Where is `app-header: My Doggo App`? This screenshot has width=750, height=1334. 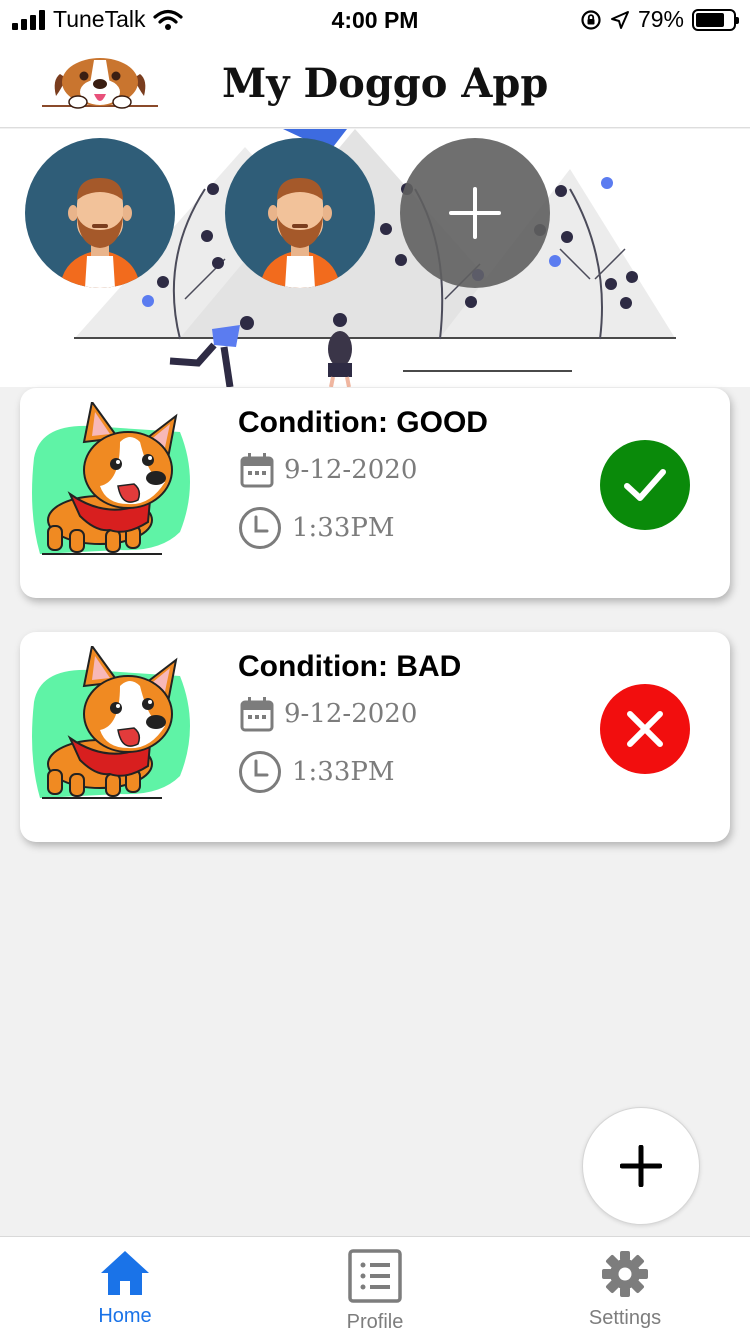
app-header: My Doggo App is located at coordinates (375, 85).